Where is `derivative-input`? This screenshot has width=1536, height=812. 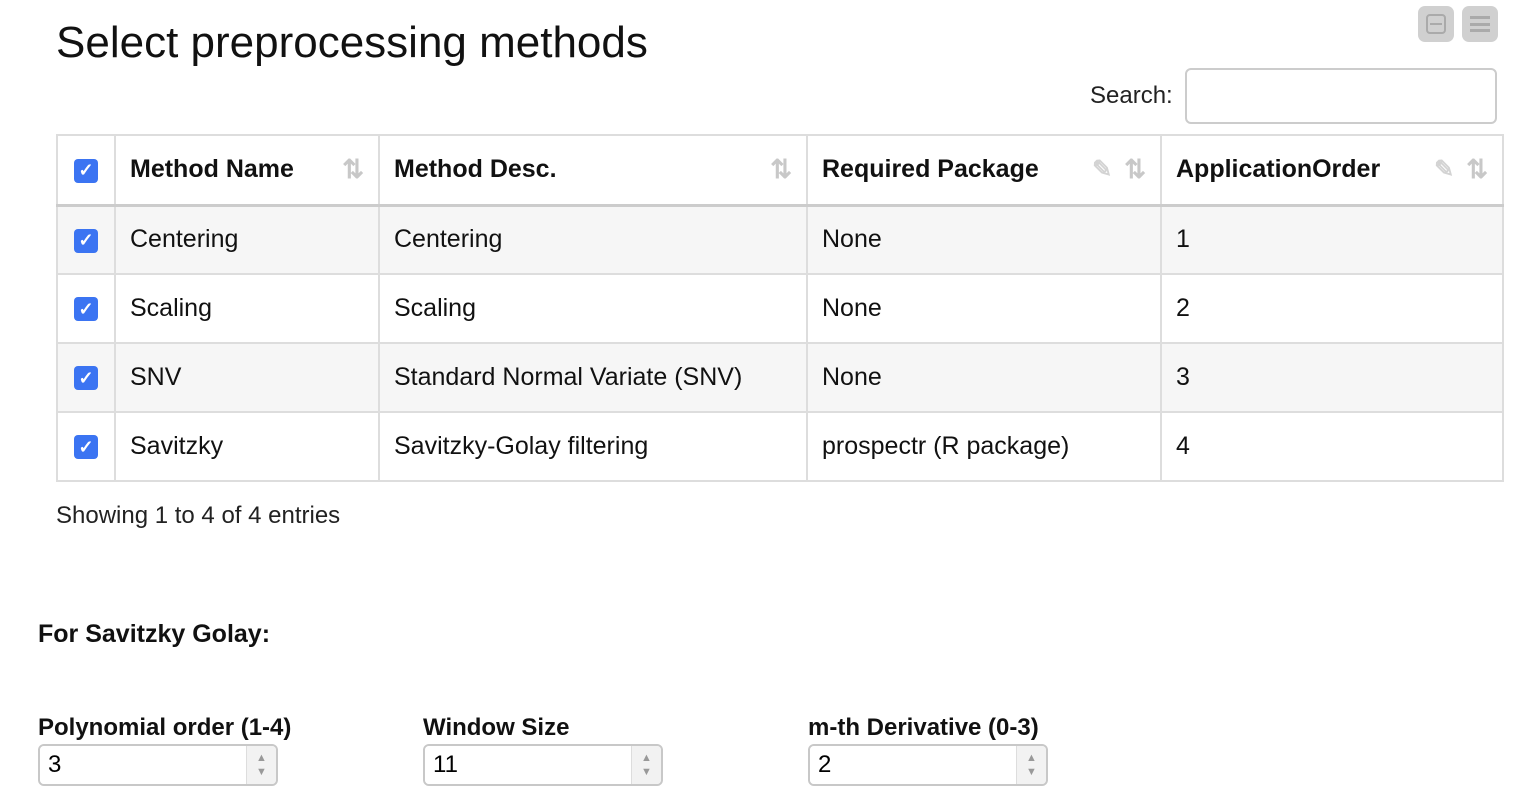 derivative-input is located at coordinates (913, 765).